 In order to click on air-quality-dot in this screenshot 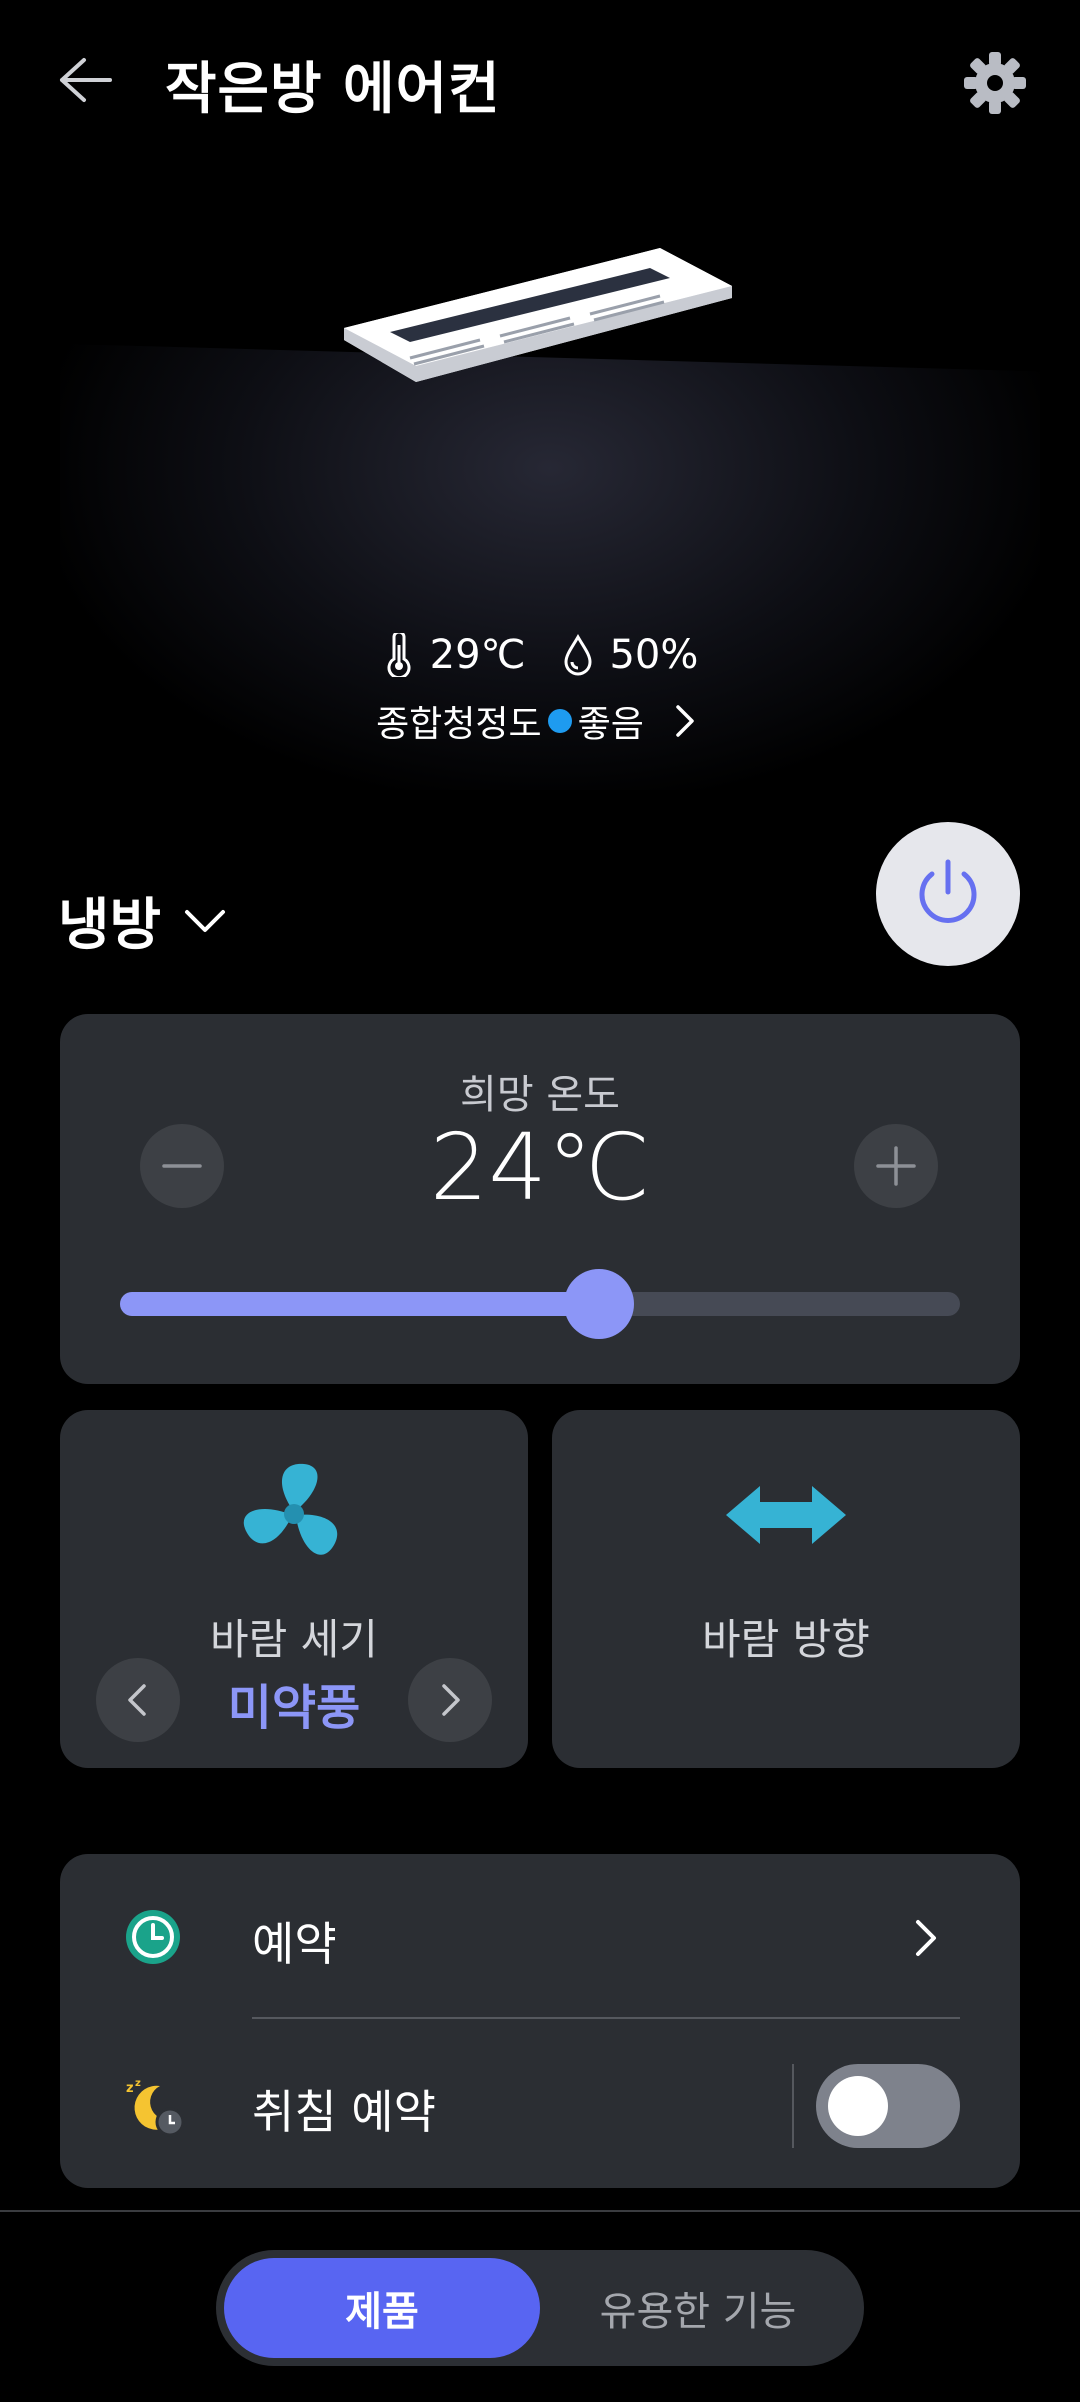, I will do `click(559, 721)`.